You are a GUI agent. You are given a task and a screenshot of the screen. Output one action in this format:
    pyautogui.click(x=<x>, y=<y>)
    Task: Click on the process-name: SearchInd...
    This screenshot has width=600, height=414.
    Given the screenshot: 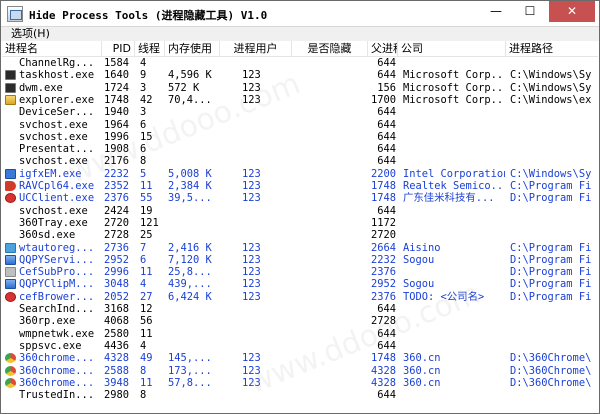 What is the action you would take?
    pyautogui.click(x=57, y=309)
    